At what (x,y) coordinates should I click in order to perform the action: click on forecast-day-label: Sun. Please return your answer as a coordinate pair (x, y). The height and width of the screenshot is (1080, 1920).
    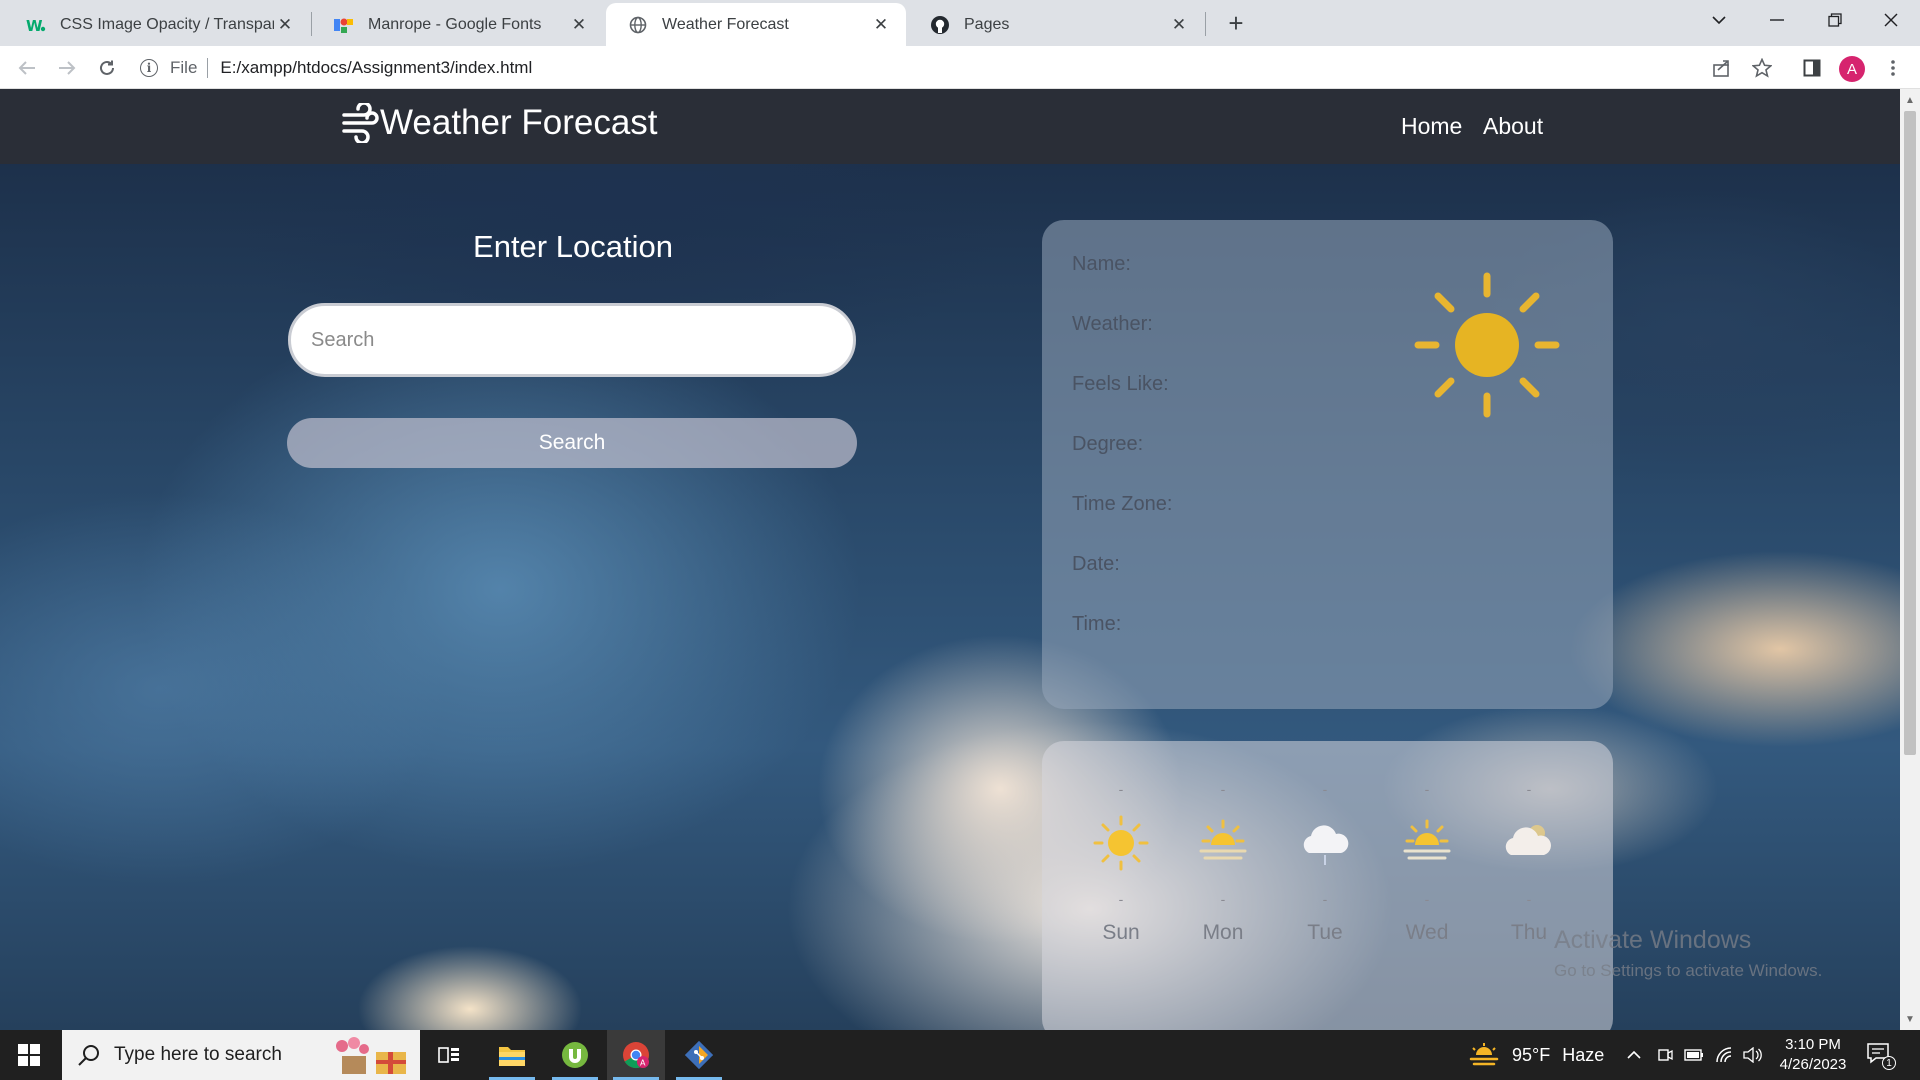
    Looking at the image, I should click on (1121, 932).